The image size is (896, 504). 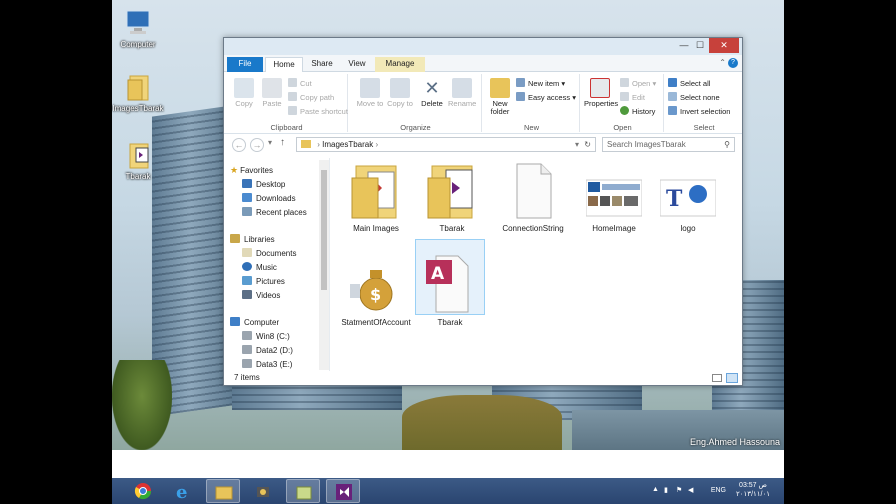 What do you see at coordinates (587, 144) in the screenshot?
I see `refresh-icon: ↻` at bounding box center [587, 144].